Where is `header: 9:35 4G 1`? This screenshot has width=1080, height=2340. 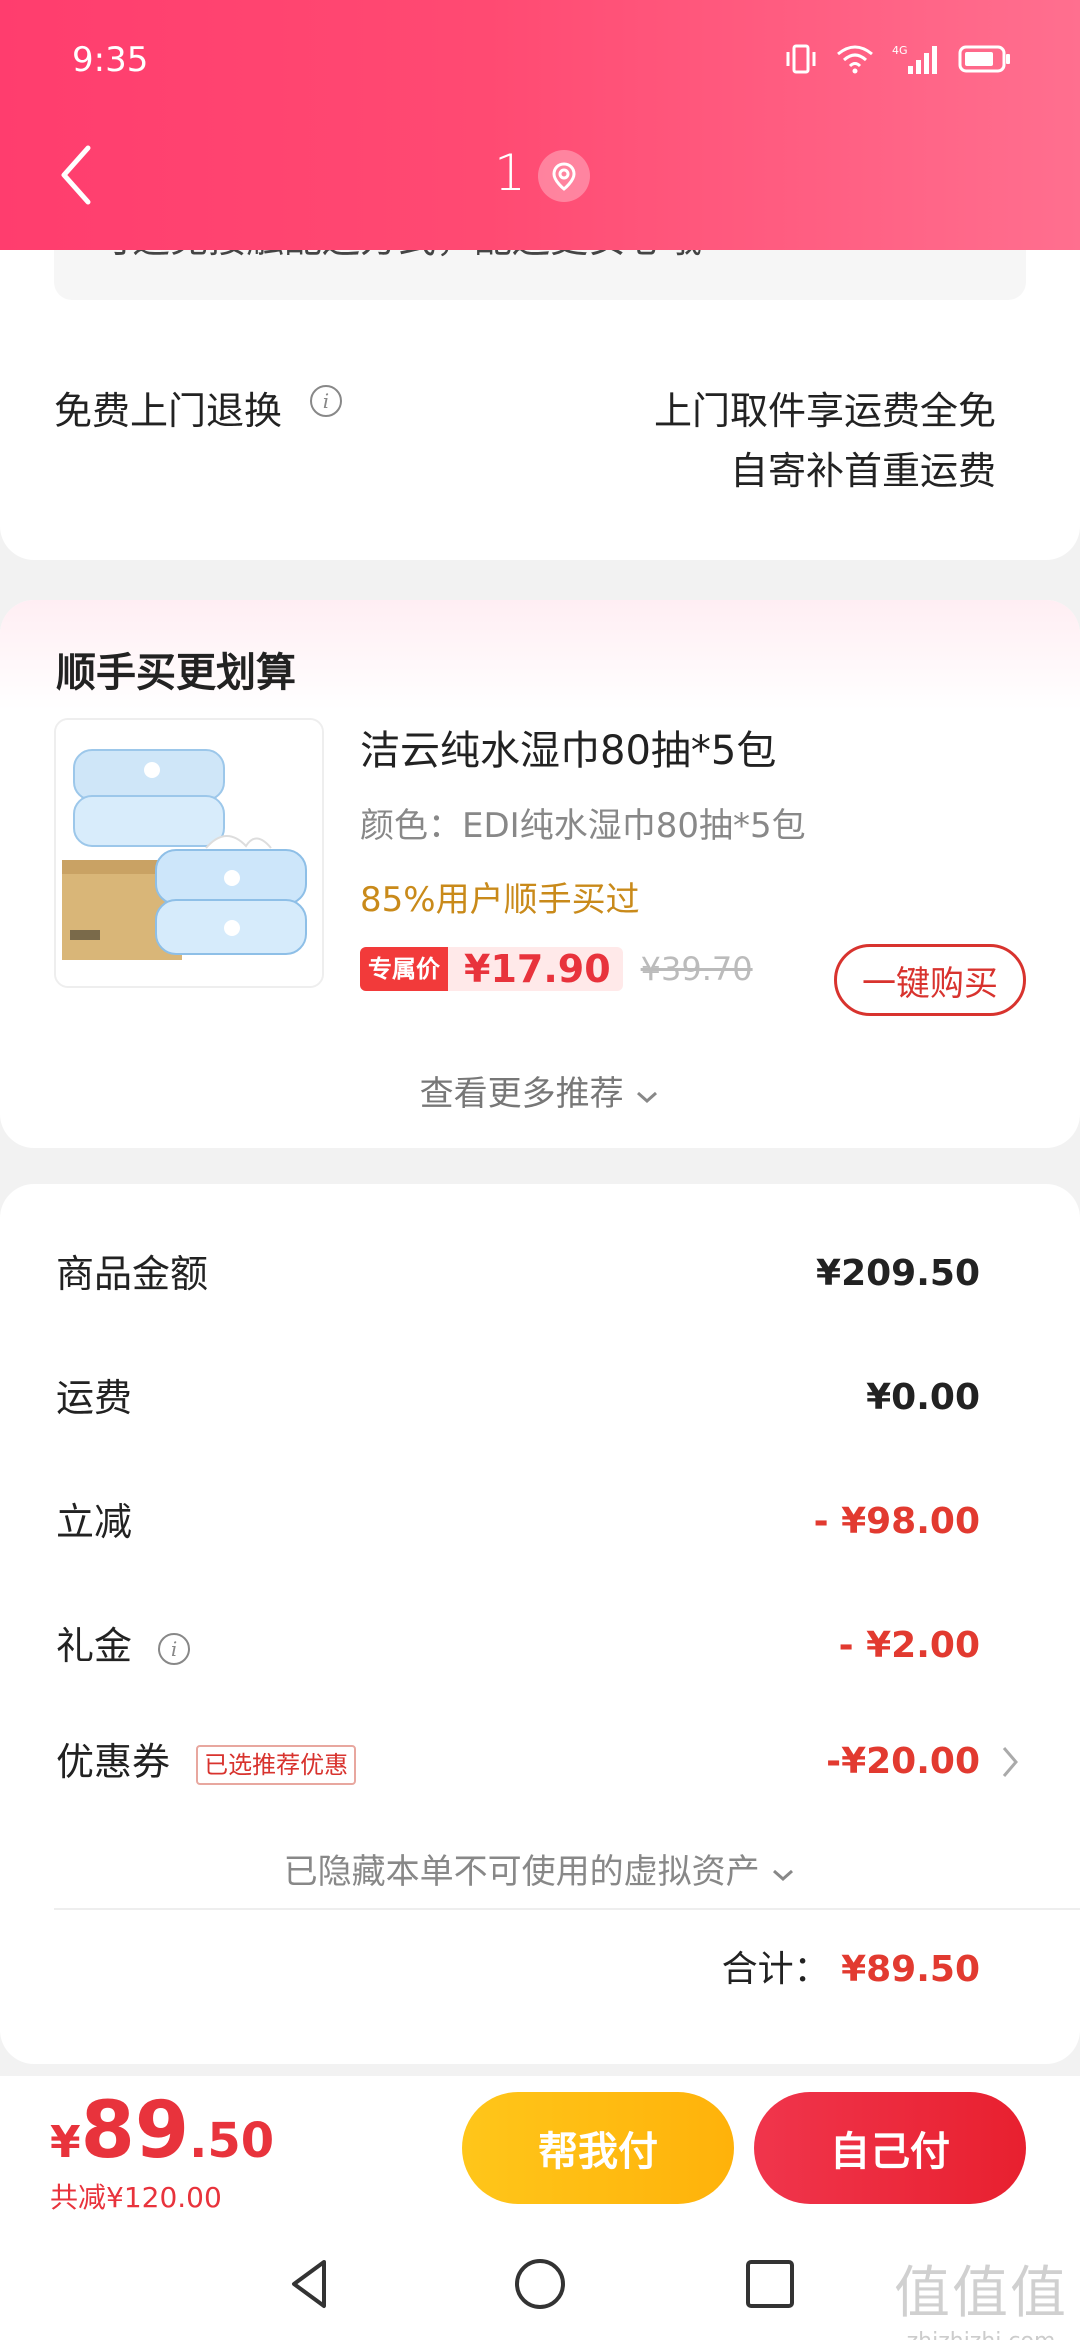 header: 9:35 4G 1 is located at coordinates (540, 125).